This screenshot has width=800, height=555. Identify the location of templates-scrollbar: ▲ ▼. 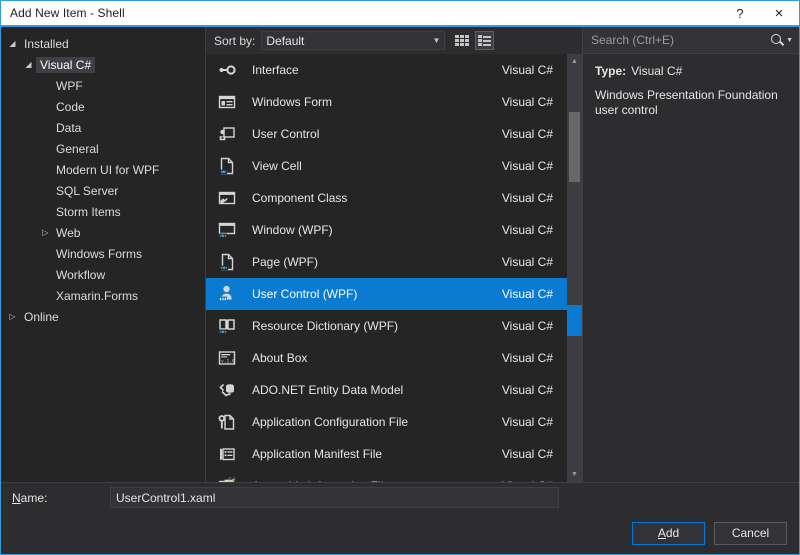
(574, 268).